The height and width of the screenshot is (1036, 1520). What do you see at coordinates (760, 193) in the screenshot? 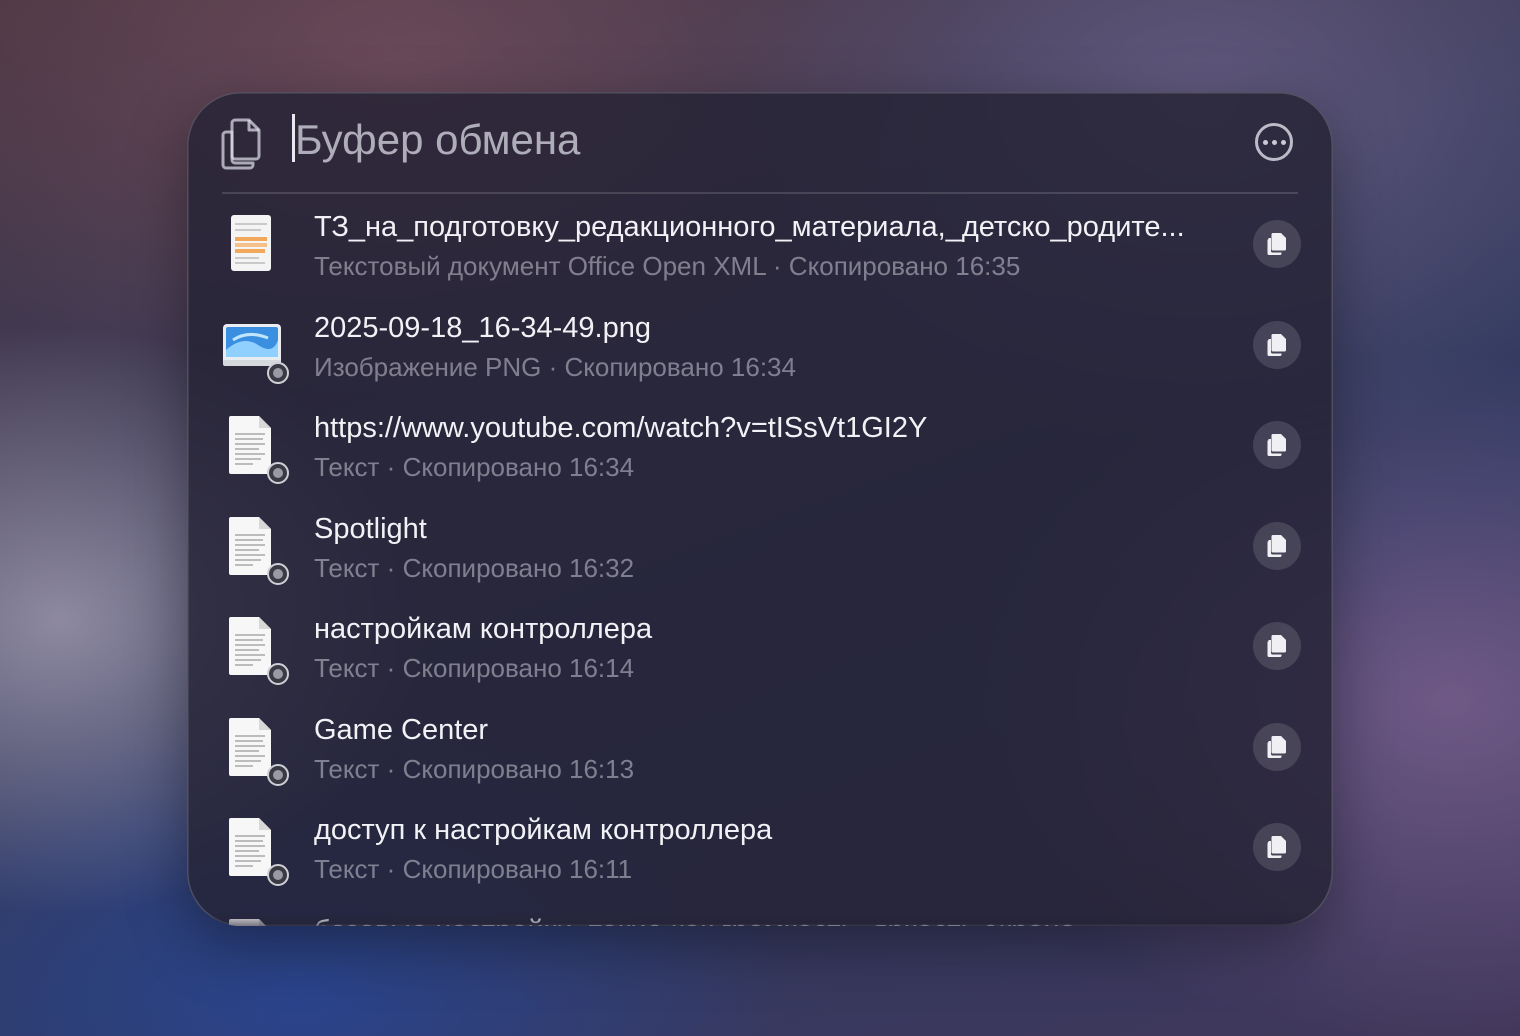
I see `divider` at bounding box center [760, 193].